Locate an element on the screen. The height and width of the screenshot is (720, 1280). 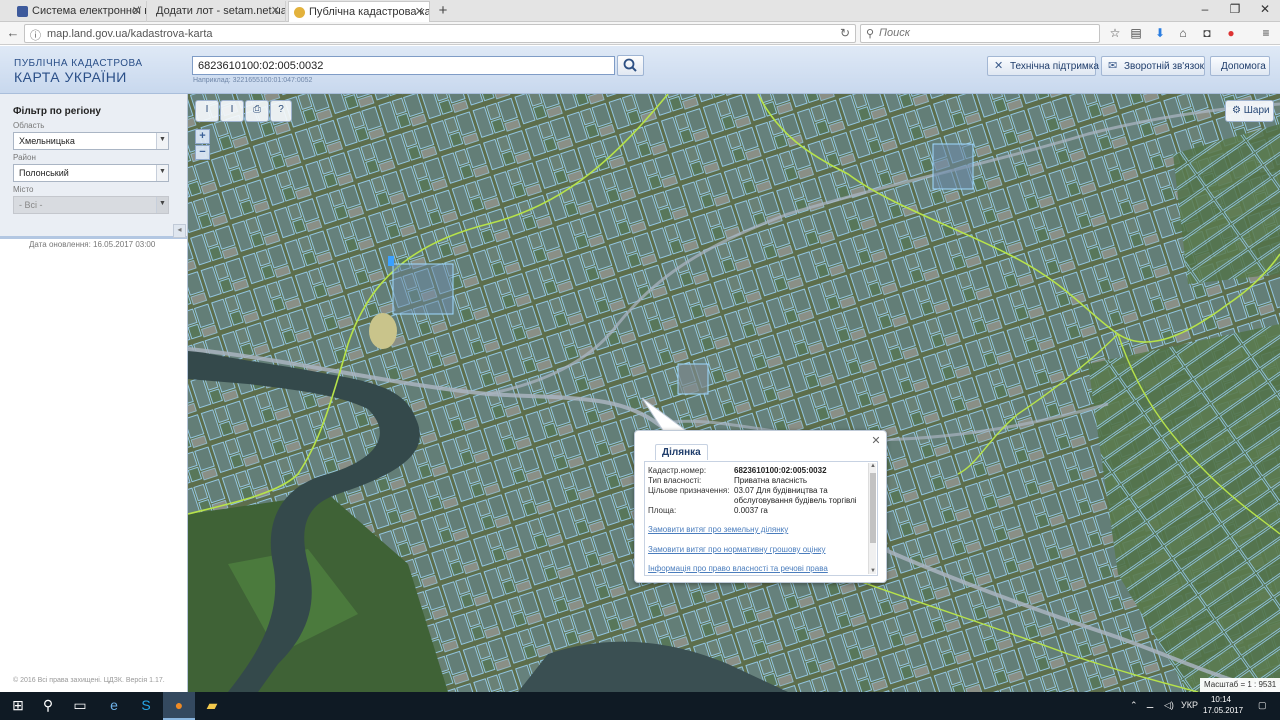
misto-value: - Всі - is located at coordinates (31, 205).